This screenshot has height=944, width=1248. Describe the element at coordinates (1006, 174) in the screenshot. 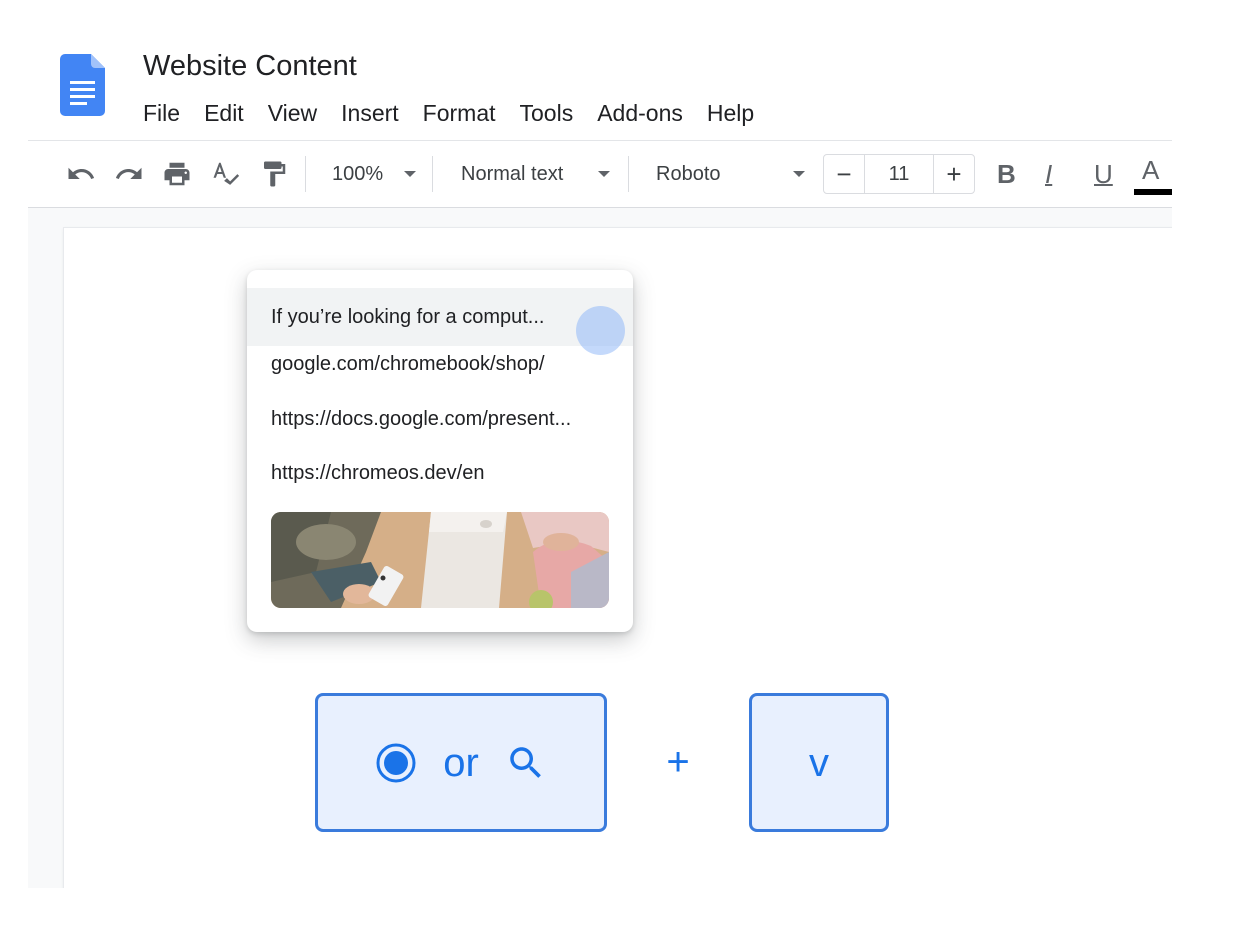

I see `bold-button: B` at that location.